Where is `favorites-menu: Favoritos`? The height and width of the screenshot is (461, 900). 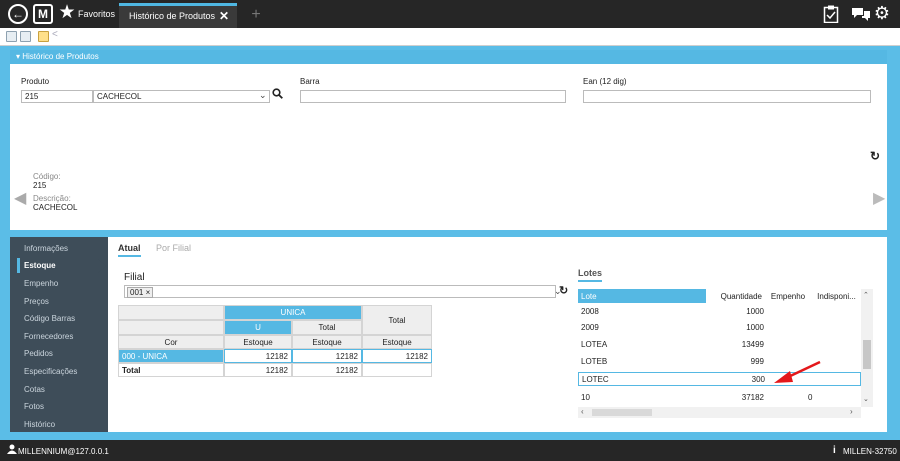
favorites-menu: Favoritos is located at coordinates (96, 14).